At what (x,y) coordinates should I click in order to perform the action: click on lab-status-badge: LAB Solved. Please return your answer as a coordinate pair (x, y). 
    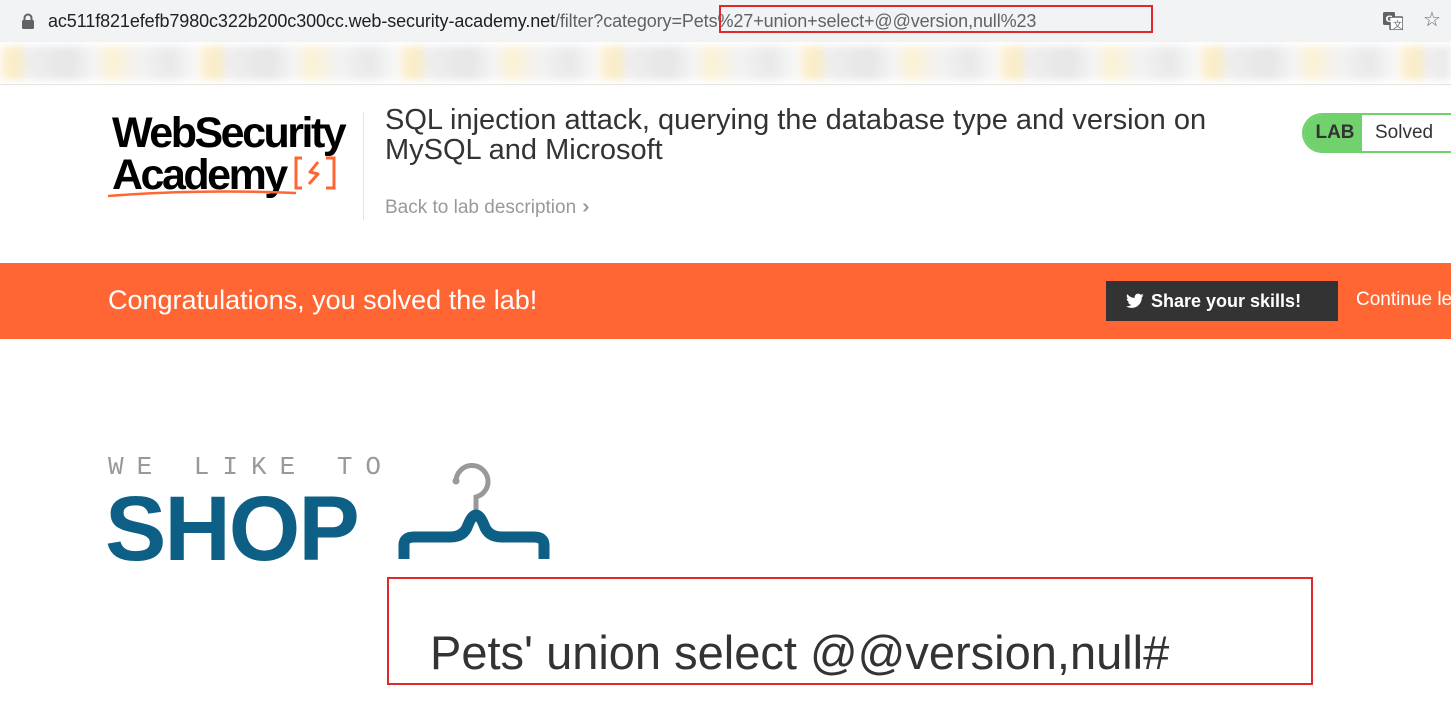
    Looking at the image, I should click on (1376, 133).